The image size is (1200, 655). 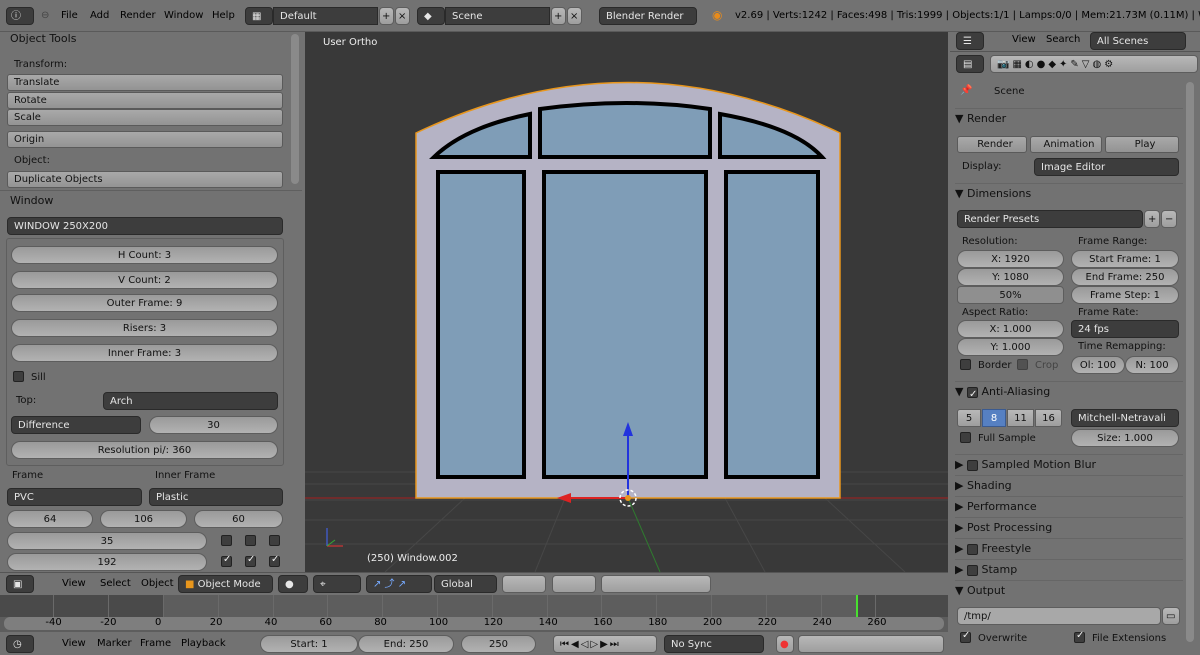 I want to click on snap-buttons, so click(x=656, y=584).